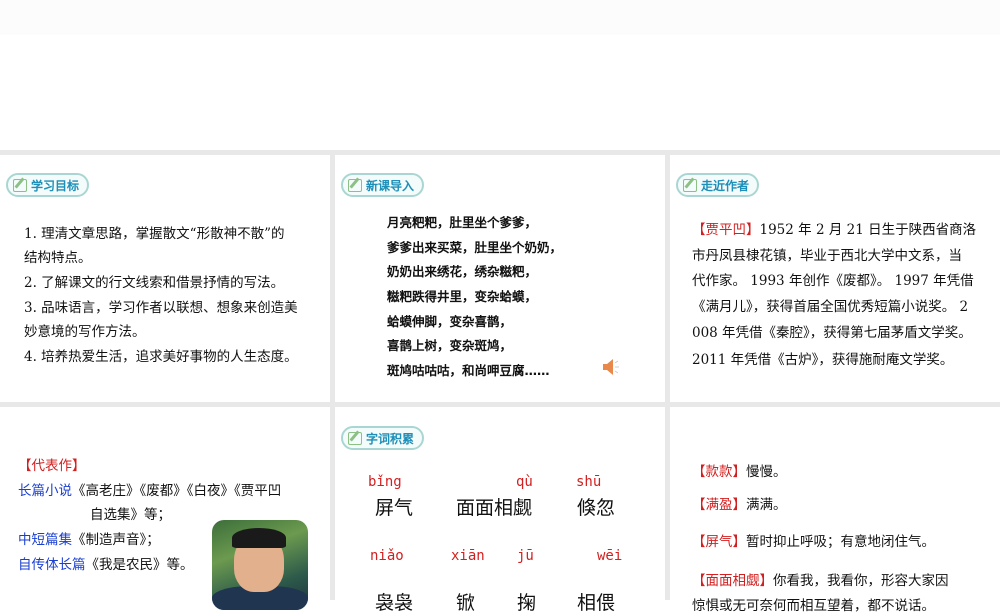 Image resolution: width=1000 pixels, height=615 pixels. Describe the element at coordinates (500, 17) in the screenshot. I see `top-band` at that location.